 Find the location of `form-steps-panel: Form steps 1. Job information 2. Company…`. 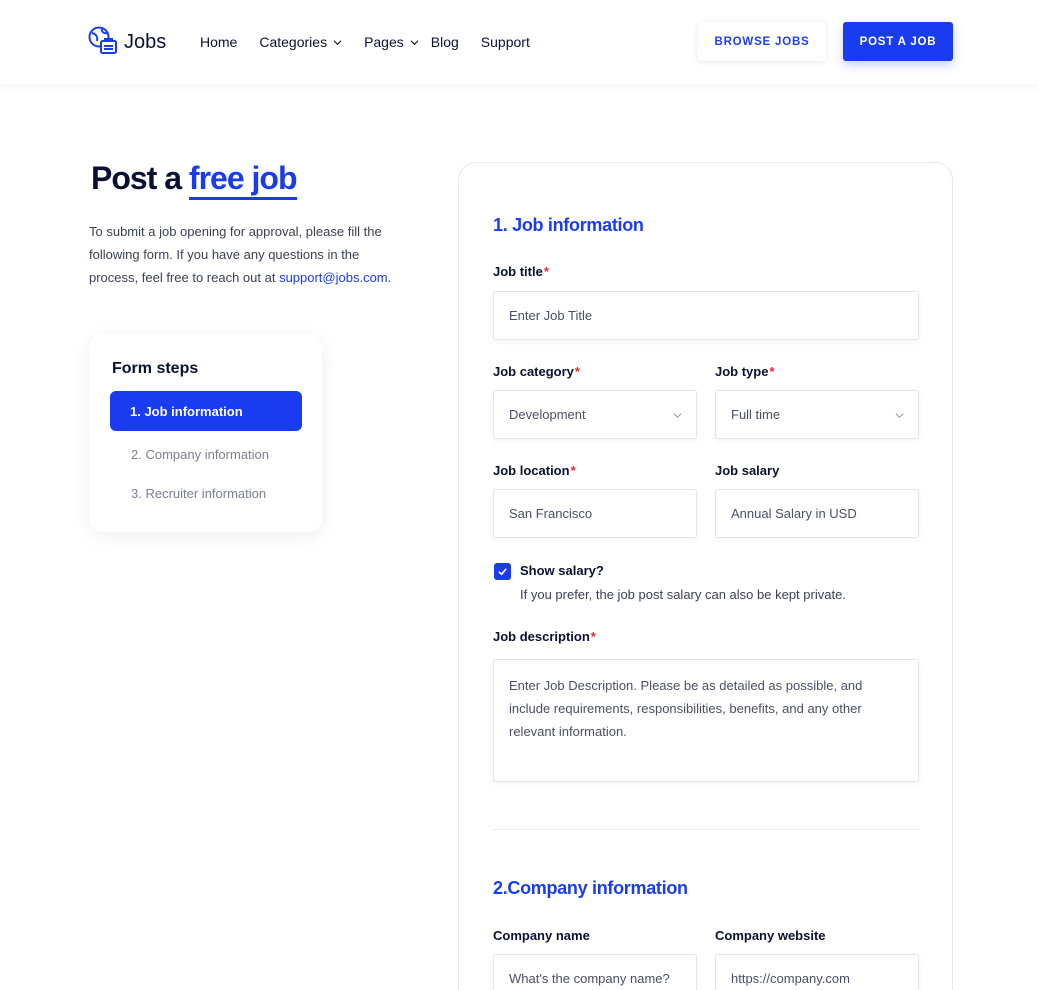

form-steps-panel: Form steps 1. Job information 2. Company… is located at coordinates (205, 433).